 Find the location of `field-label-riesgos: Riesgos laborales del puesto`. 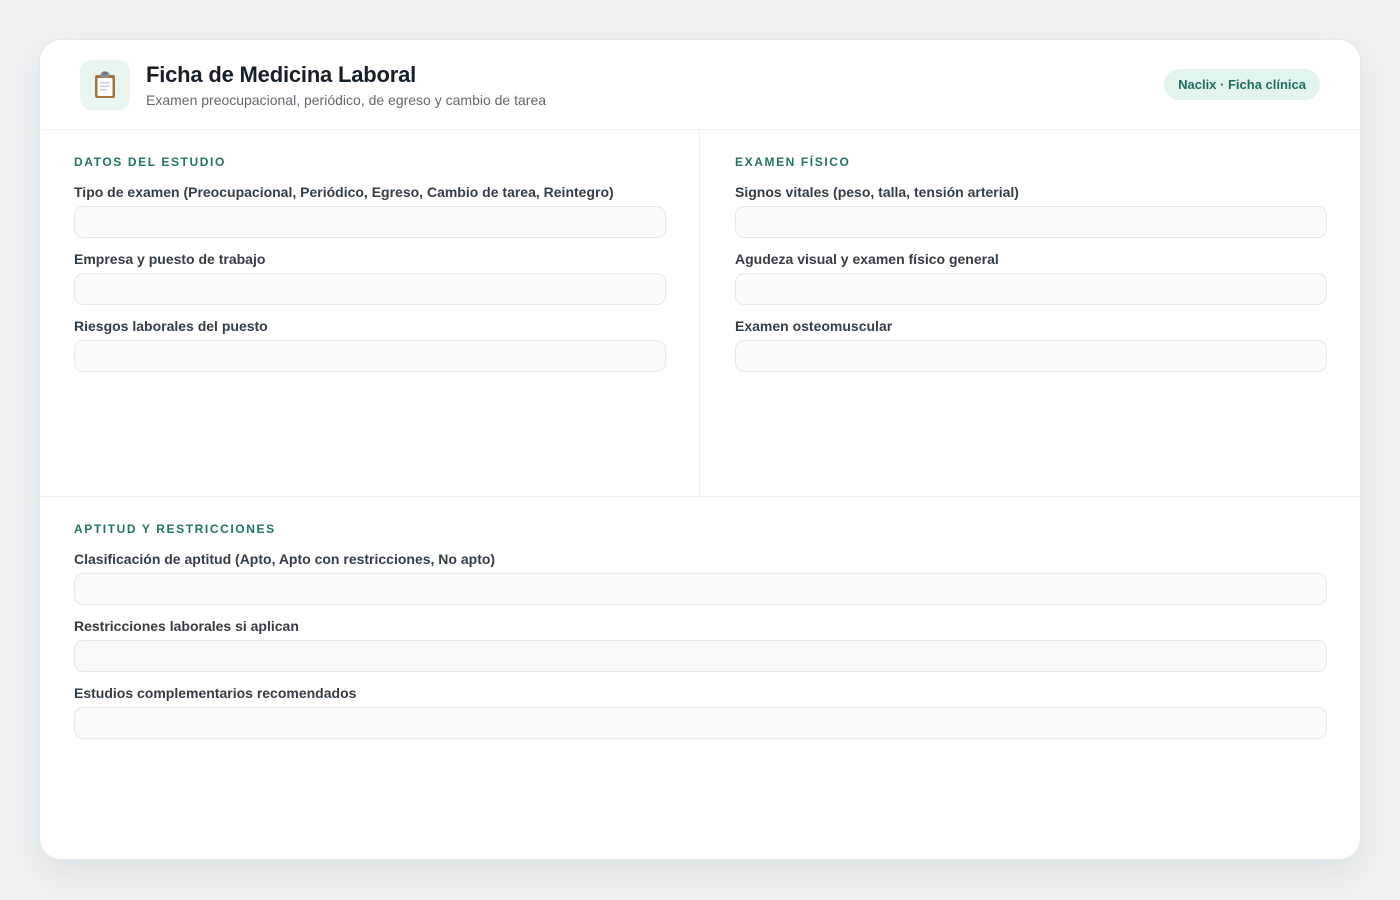

field-label-riesgos: Riesgos laborales del puesto is located at coordinates (171, 326).